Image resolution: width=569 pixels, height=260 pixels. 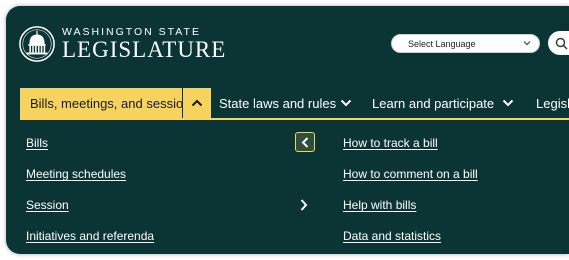 I want to click on nav-item-label: Legisla, so click(x=552, y=103).